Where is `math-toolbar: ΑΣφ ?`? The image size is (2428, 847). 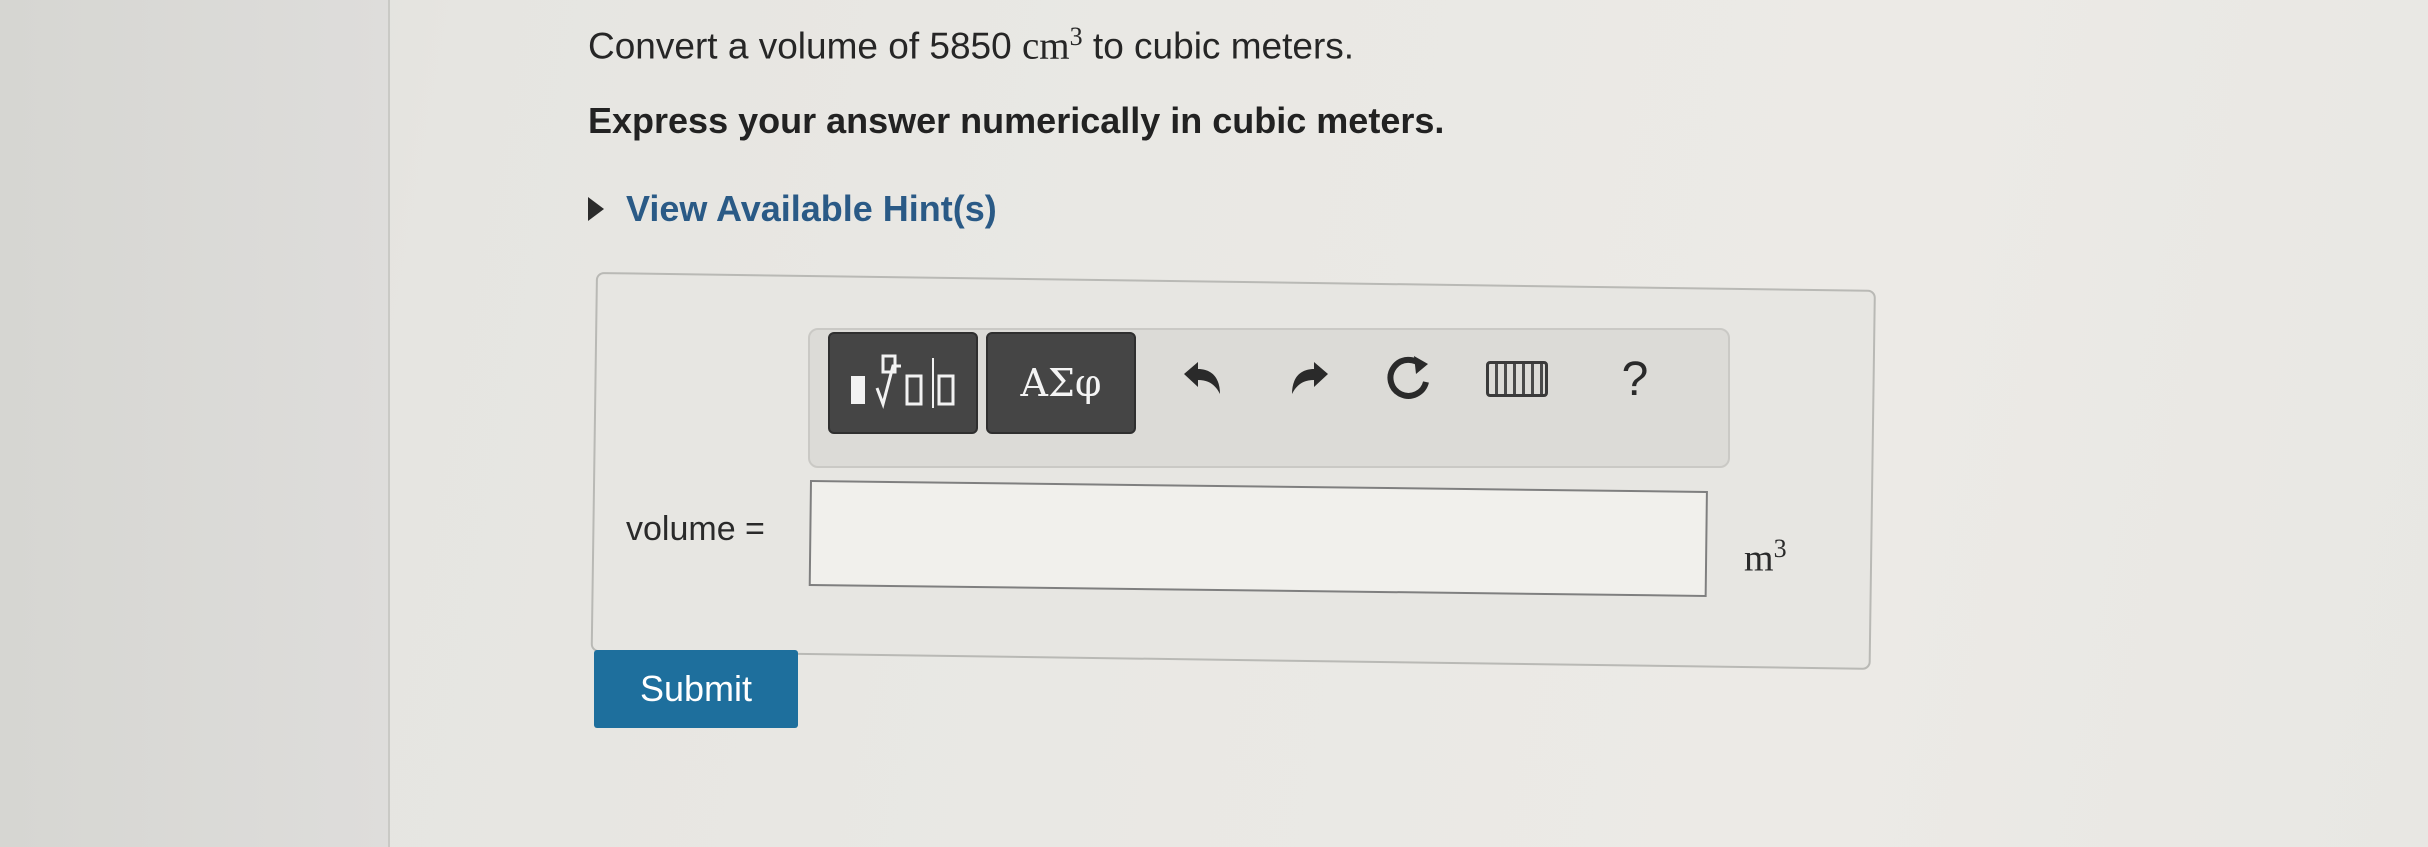
math-toolbar: ΑΣφ ? is located at coordinates (1269, 398).